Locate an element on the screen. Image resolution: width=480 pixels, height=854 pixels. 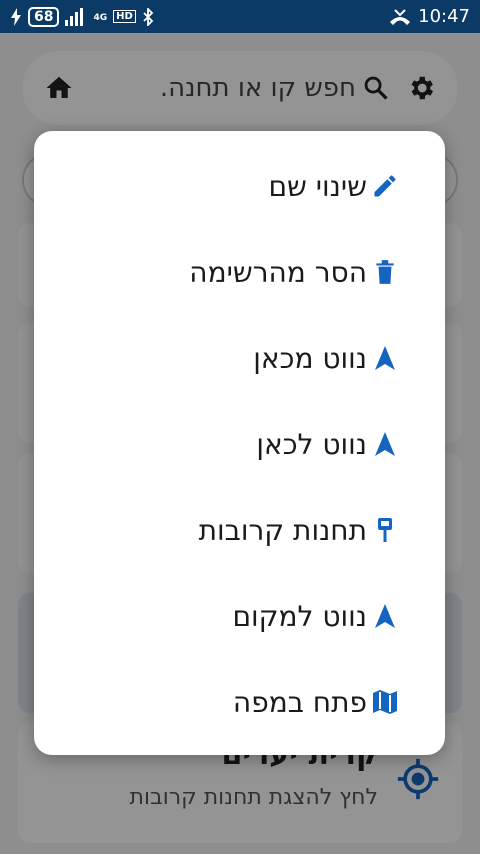
network-type: 4G is located at coordinates (100, 17).